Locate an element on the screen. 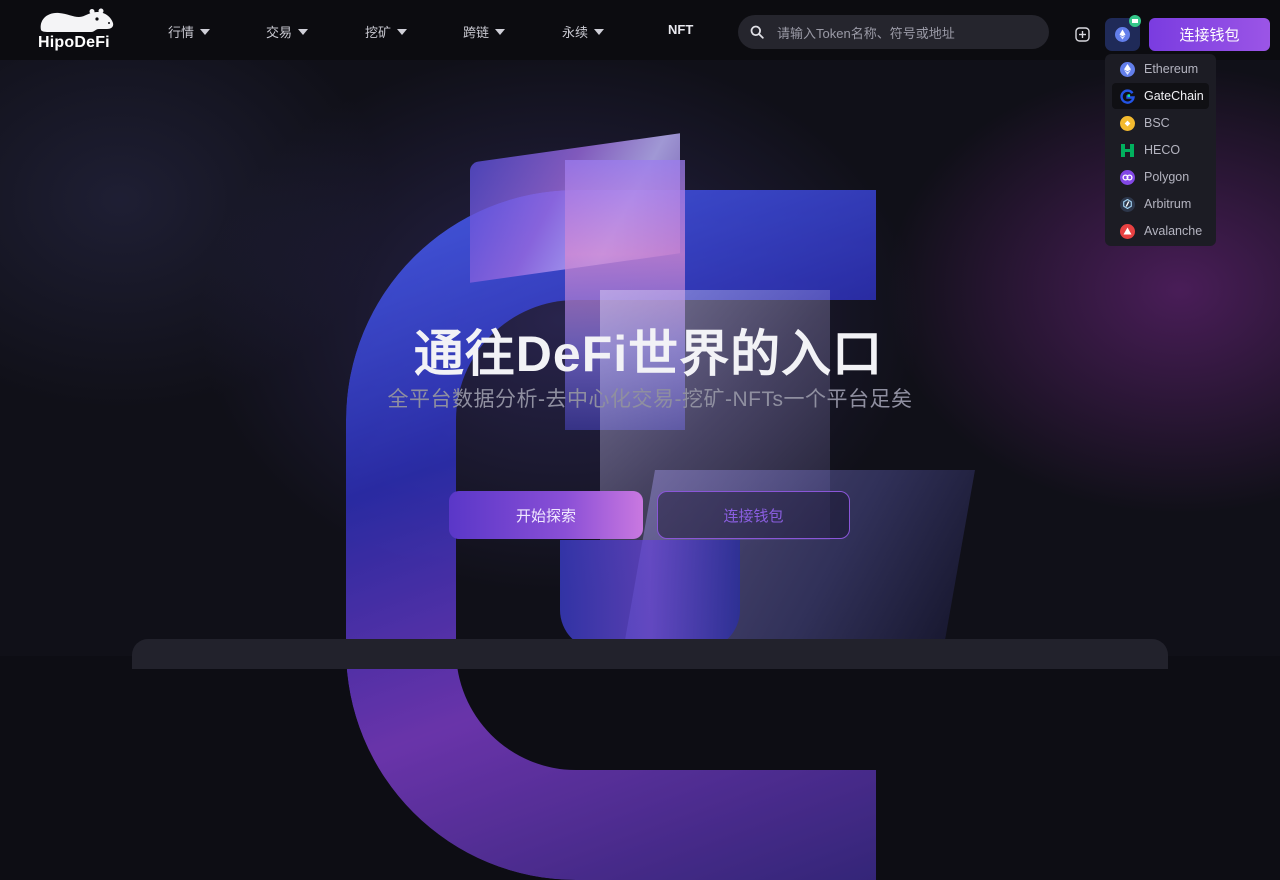  search-bar is located at coordinates (893, 33).